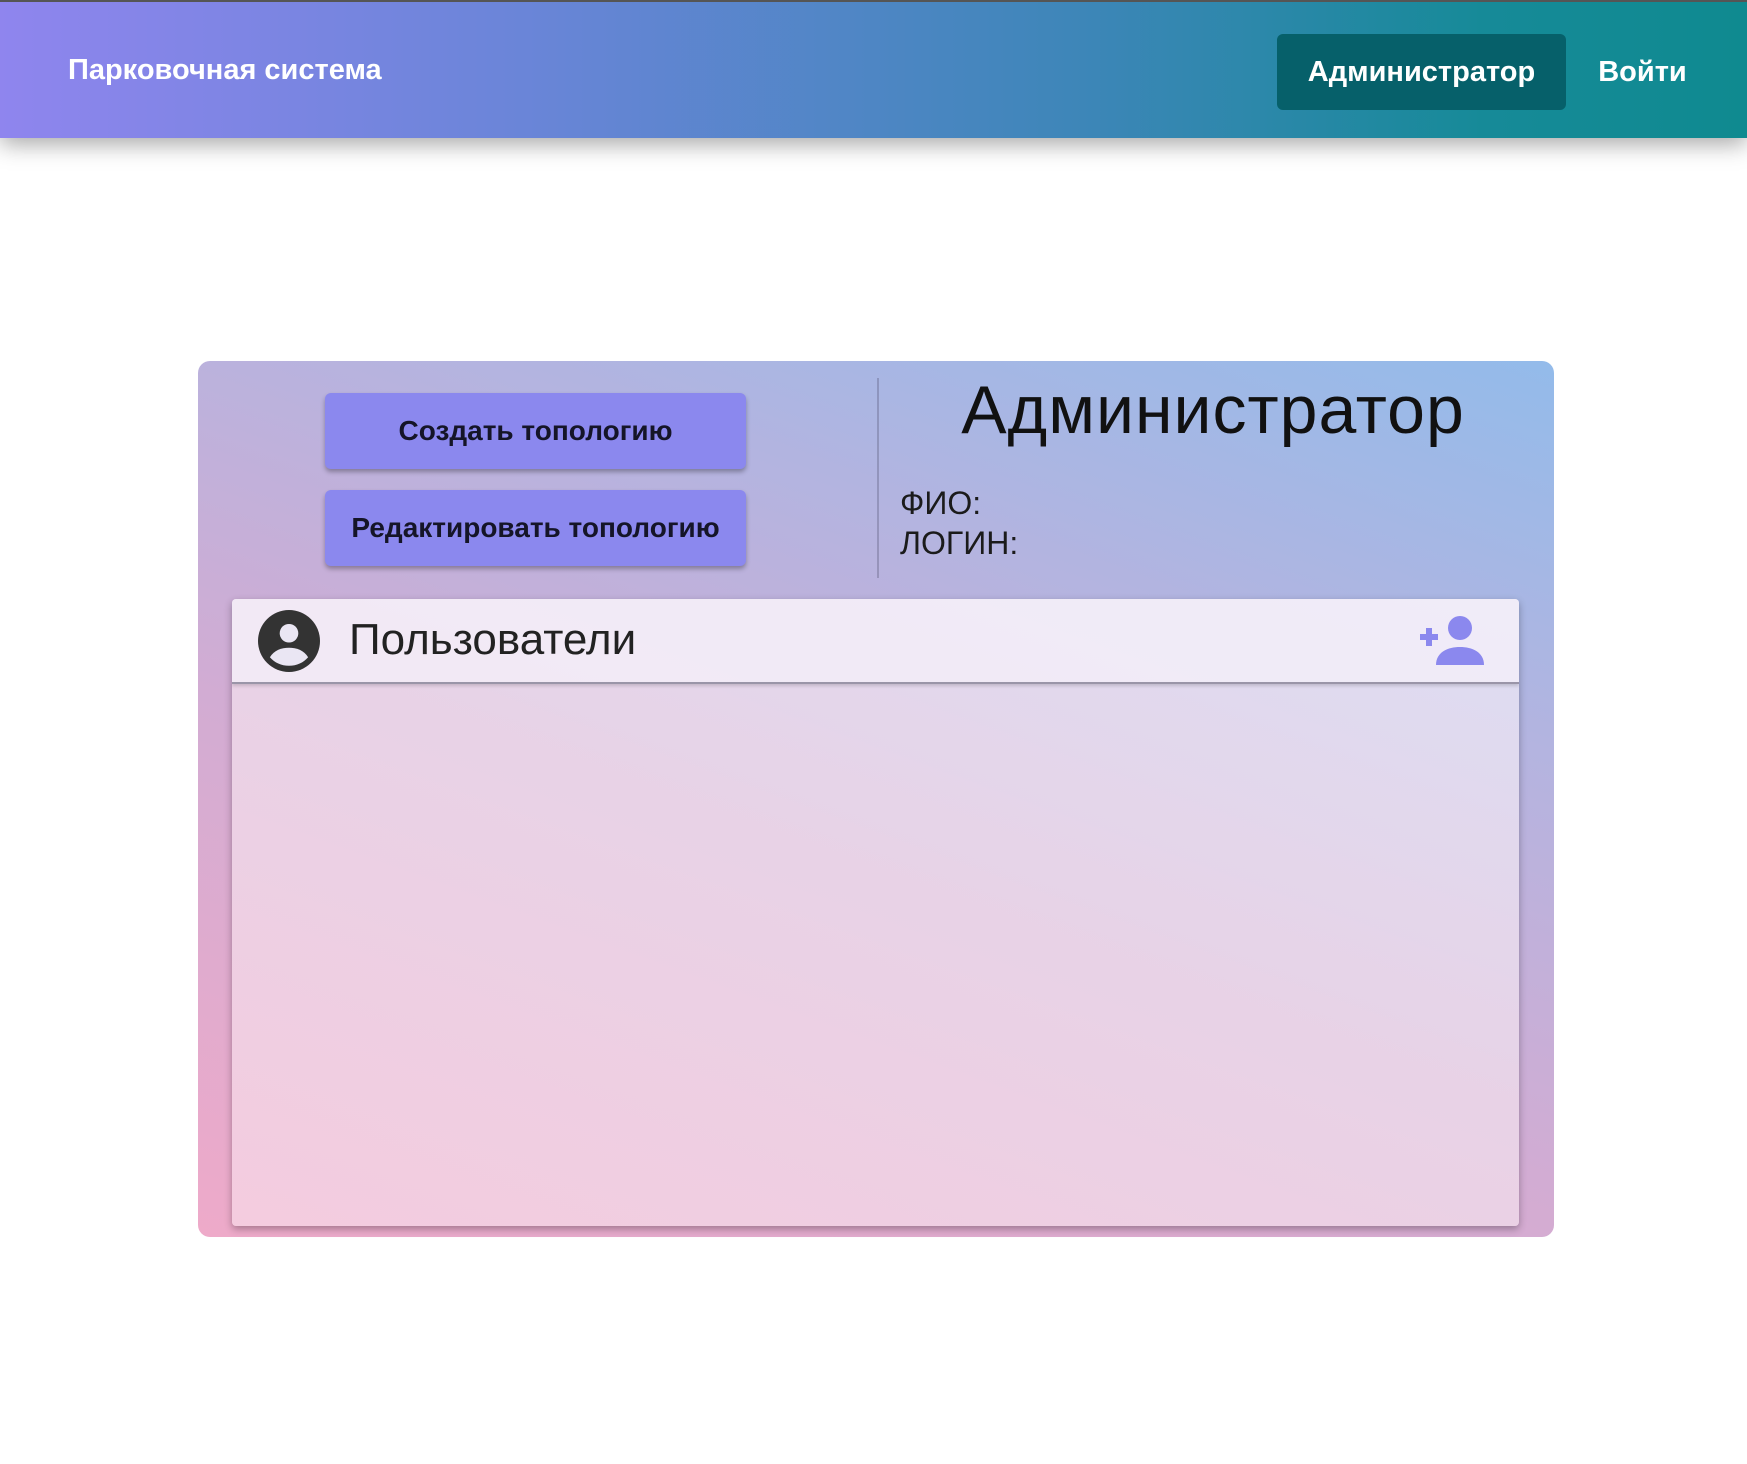  I want to click on vertical-divider, so click(878, 478).